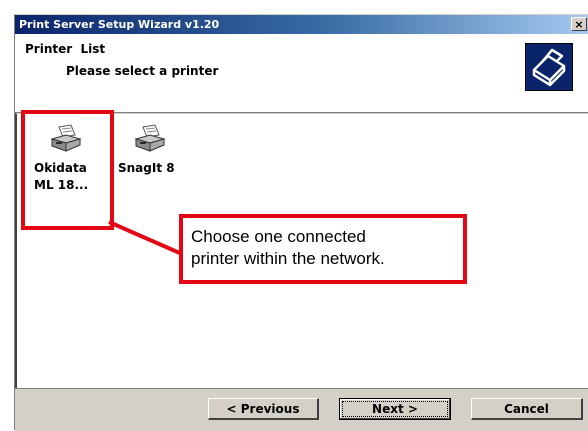  What do you see at coordinates (119, 24) in the screenshot?
I see `window-title: Print Server Setup Wizard v1.20` at bounding box center [119, 24].